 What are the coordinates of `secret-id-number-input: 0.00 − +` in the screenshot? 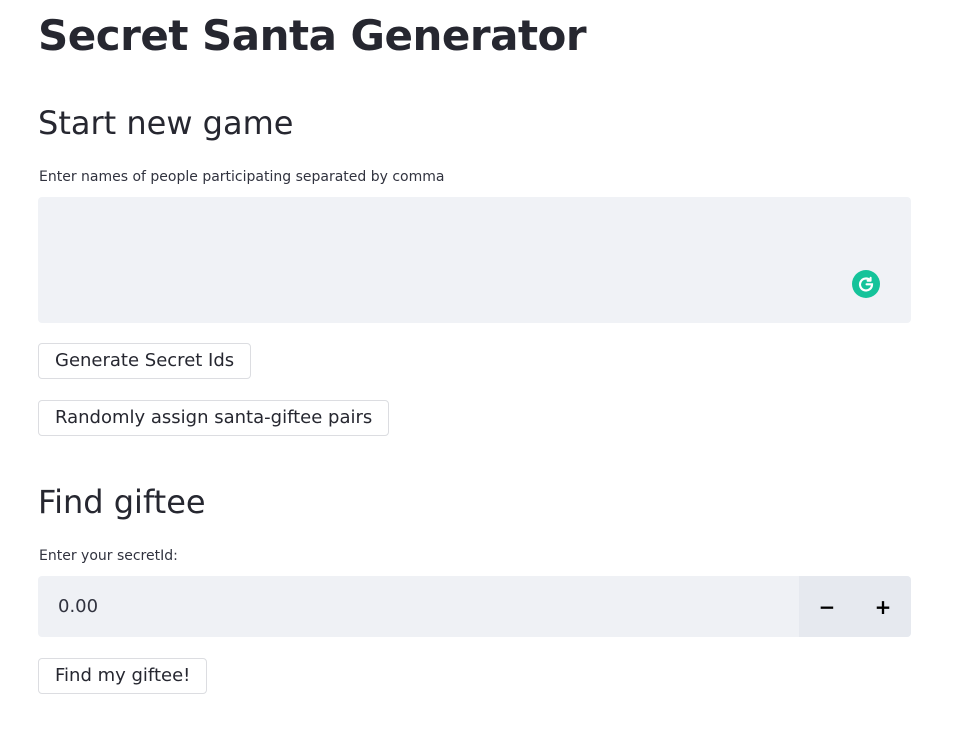 It's located at (474, 606).